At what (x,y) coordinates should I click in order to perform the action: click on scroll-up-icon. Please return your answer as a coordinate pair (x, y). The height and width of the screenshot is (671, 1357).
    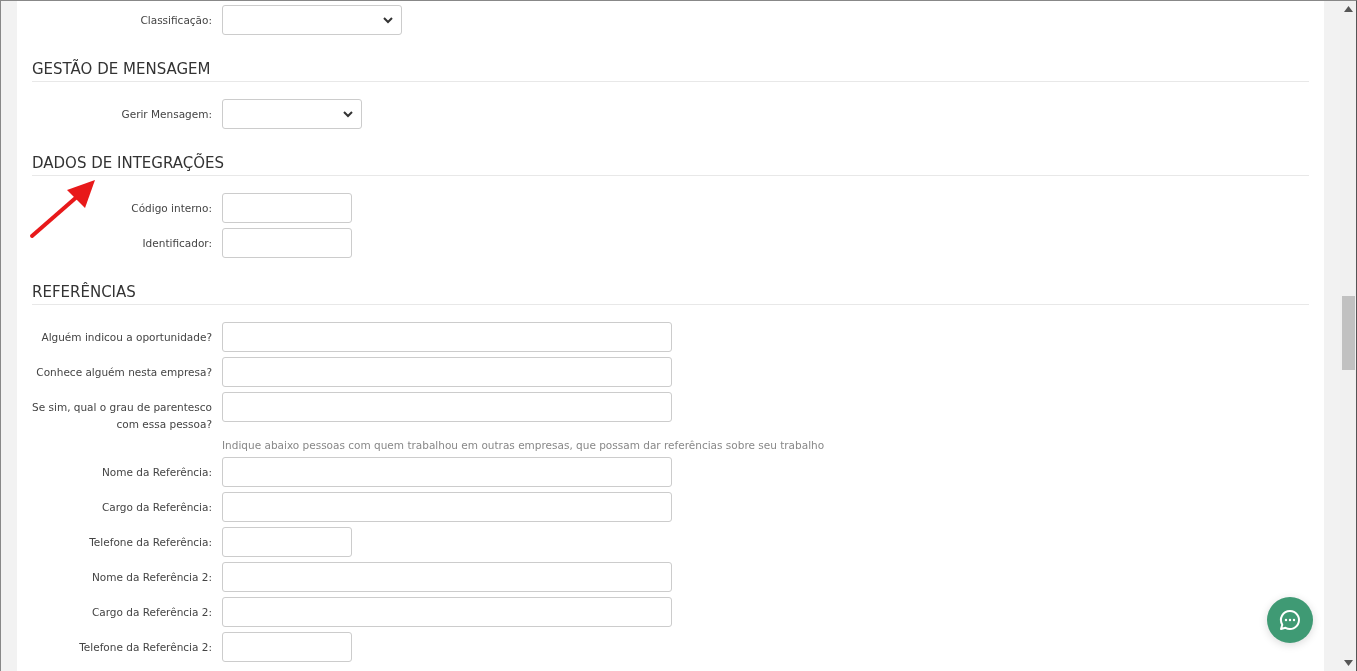
    Looking at the image, I should click on (1348, 9).